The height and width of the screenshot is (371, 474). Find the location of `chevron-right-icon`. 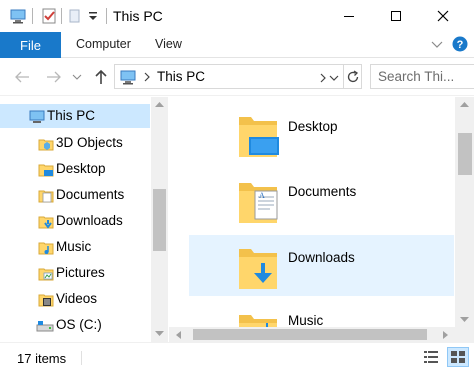

chevron-right-icon is located at coordinates (323, 78).